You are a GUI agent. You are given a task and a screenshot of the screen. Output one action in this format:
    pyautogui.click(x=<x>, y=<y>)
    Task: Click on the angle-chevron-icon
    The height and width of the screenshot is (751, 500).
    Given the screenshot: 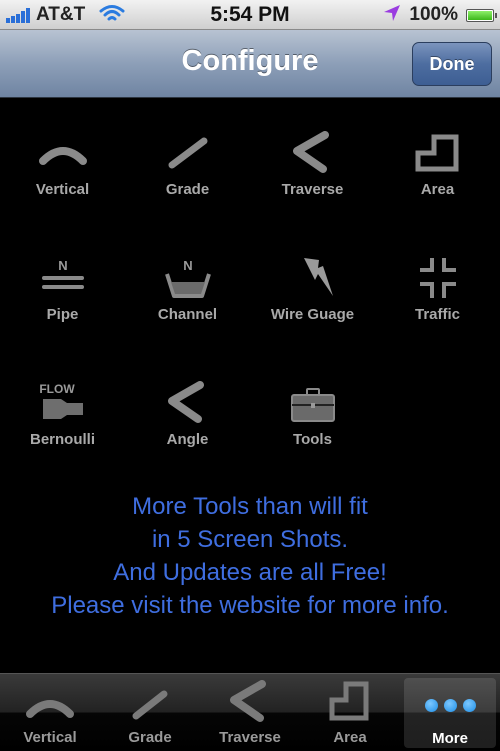 What is the action you would take?
    pyautogui.click(x=188, y=403)
    